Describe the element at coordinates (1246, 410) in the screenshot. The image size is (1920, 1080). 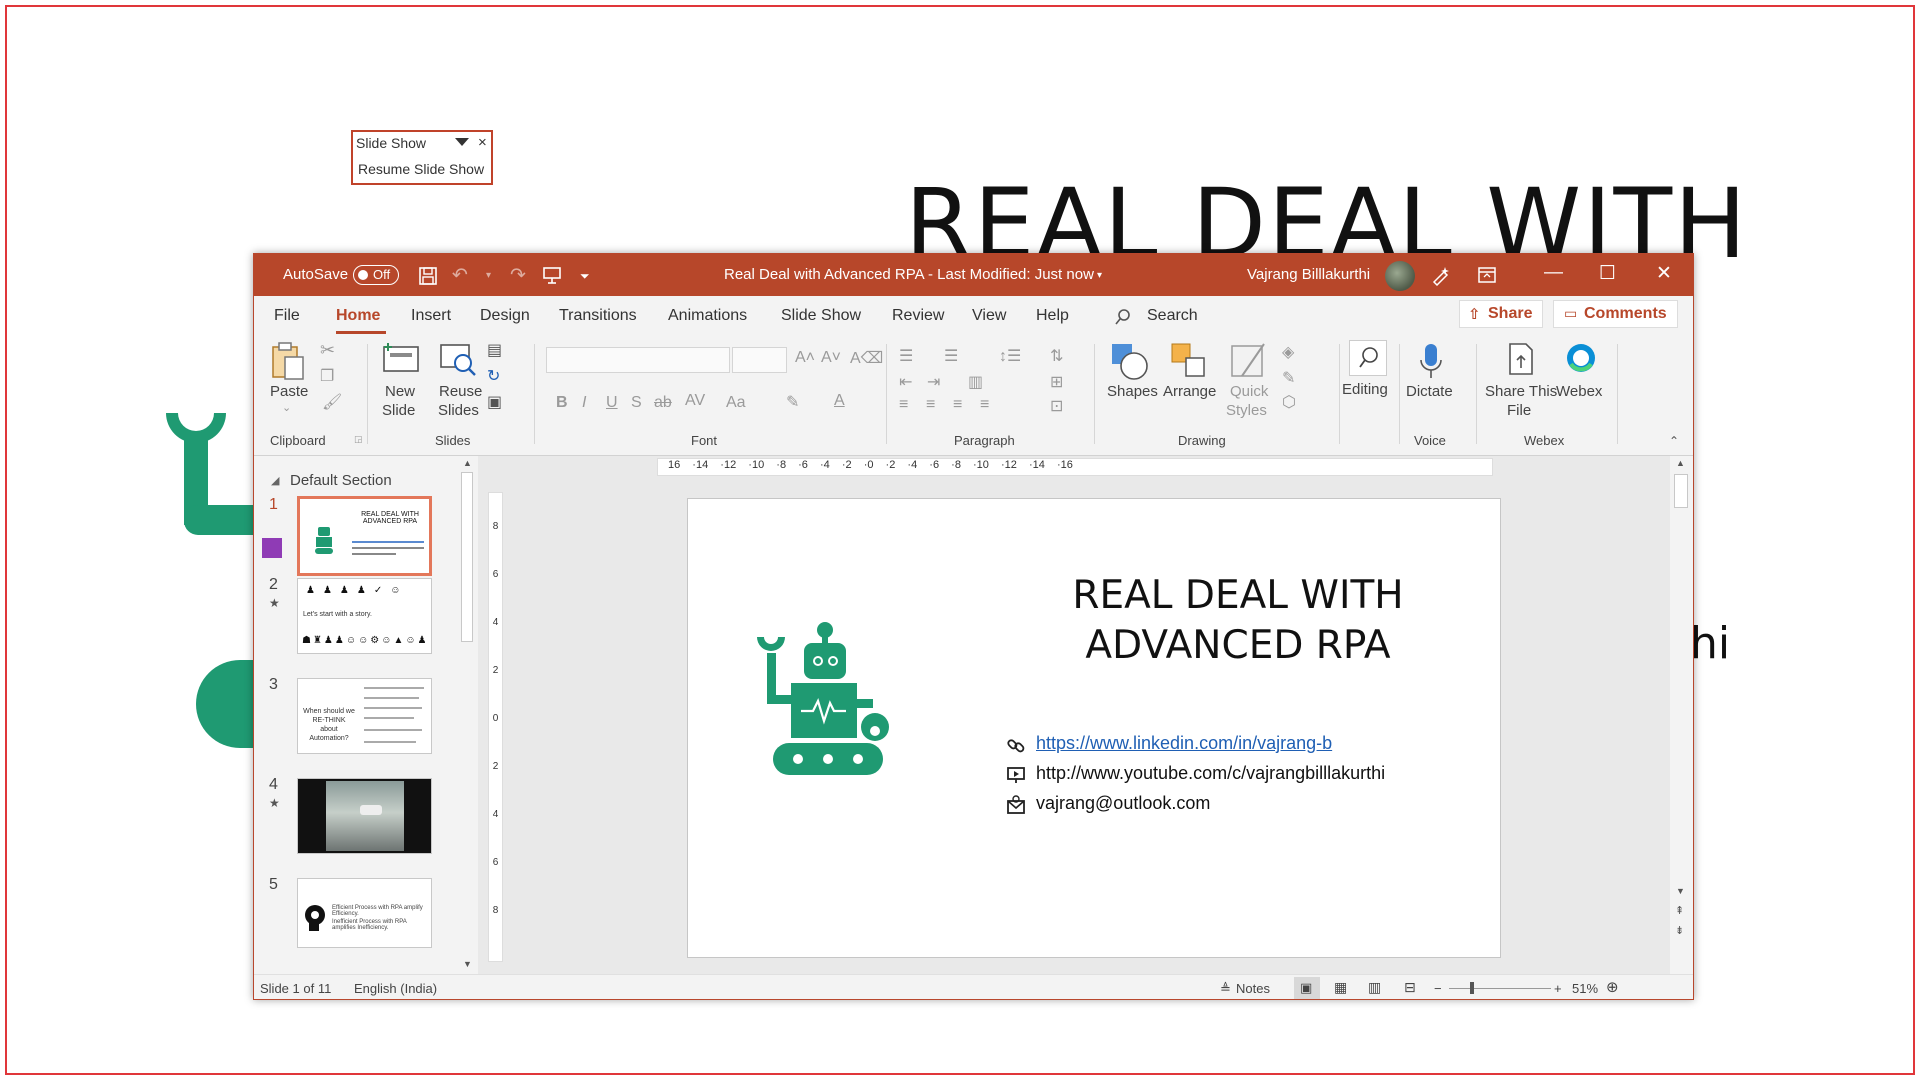
I see `quick-styles-label2: Styles` at that location.